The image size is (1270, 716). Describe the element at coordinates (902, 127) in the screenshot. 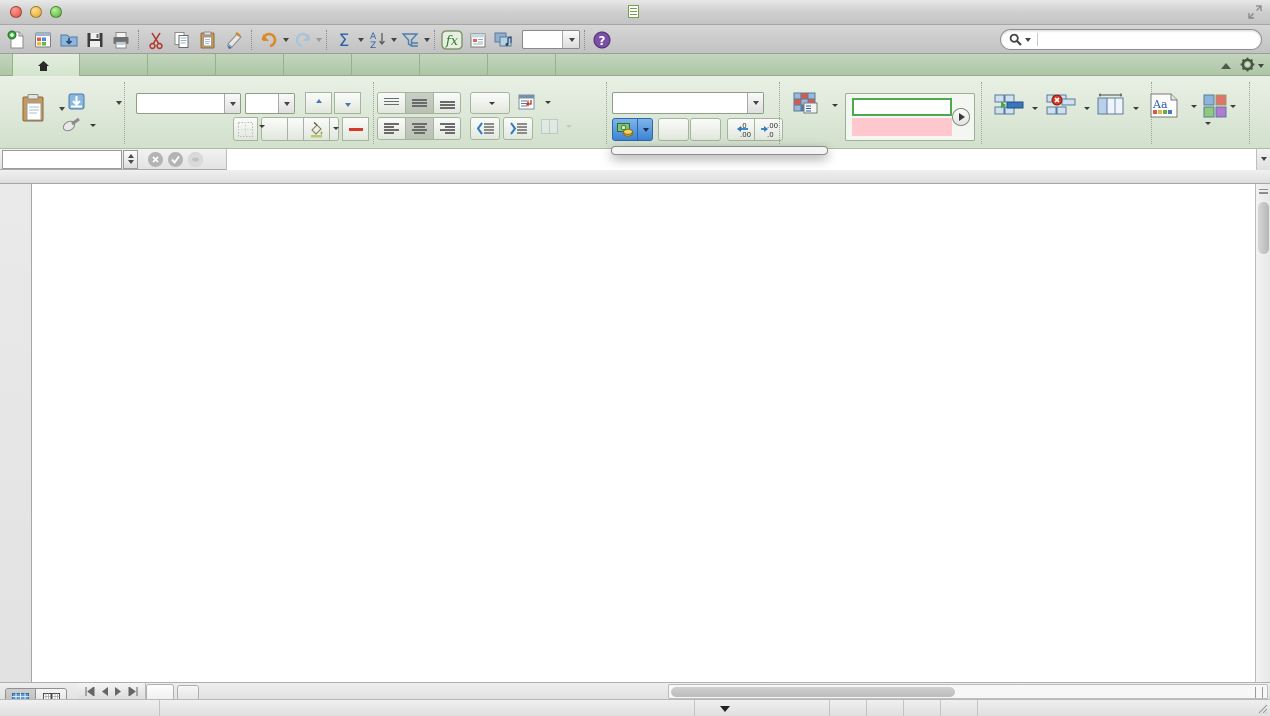

I see `style-bad` at that location.